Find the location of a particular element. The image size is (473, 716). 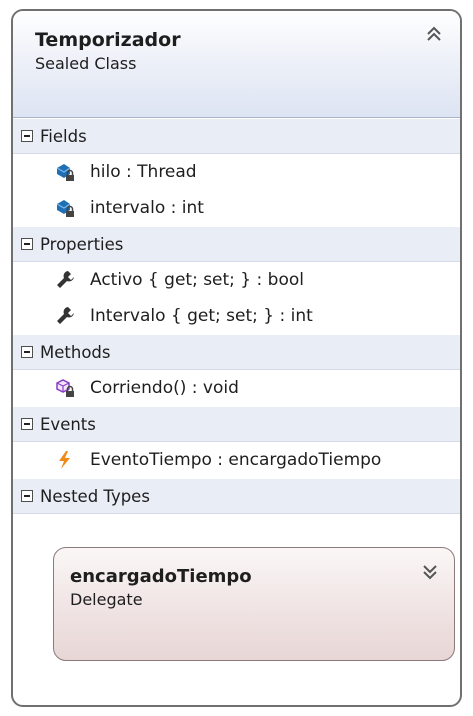

member-property-activo: Activo { get; set; } : bool is located at coordinates (236, 280).